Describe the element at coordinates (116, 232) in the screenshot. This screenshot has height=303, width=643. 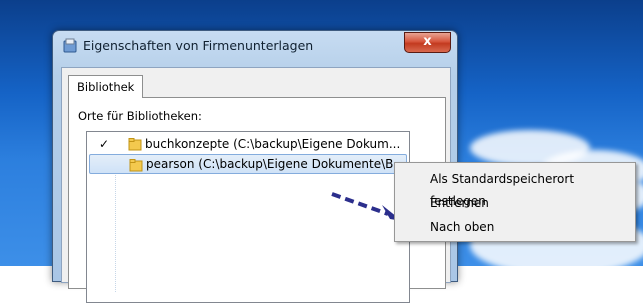
I see `tree-line` at that location.